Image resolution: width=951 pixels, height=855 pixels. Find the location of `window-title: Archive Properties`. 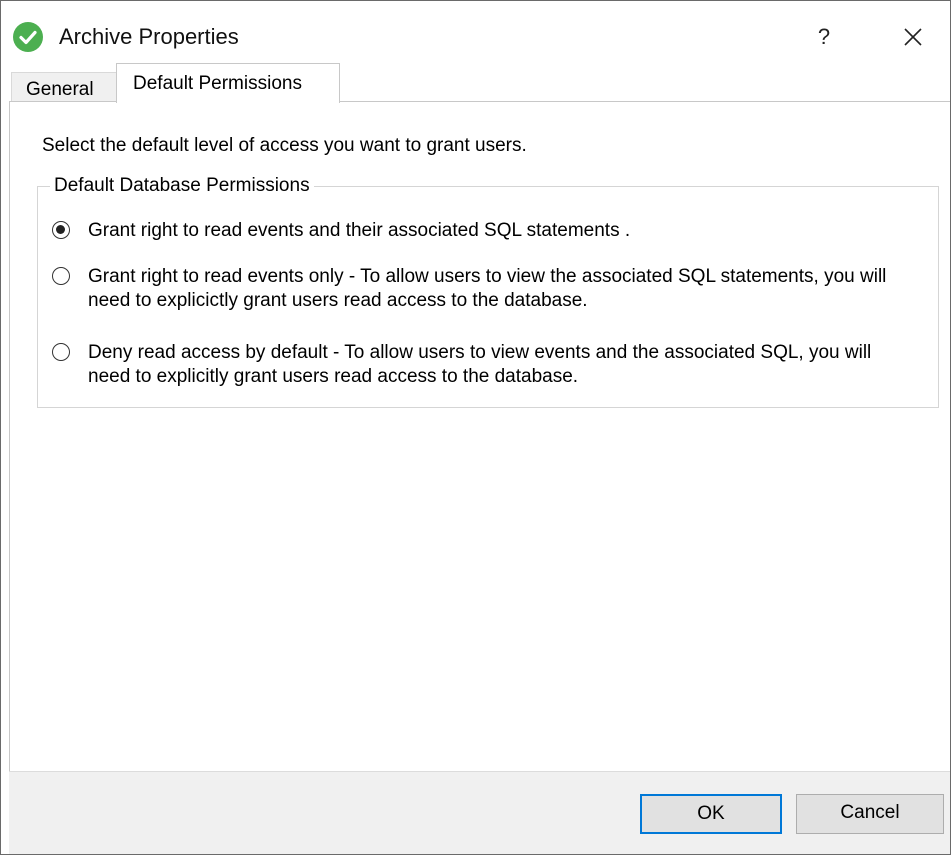

window-title: Archive Properties is located at coordinates (149, 36).